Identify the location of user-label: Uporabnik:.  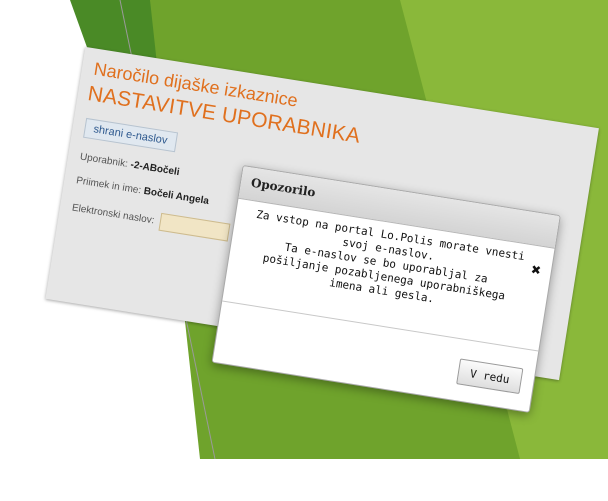
(104, 160).